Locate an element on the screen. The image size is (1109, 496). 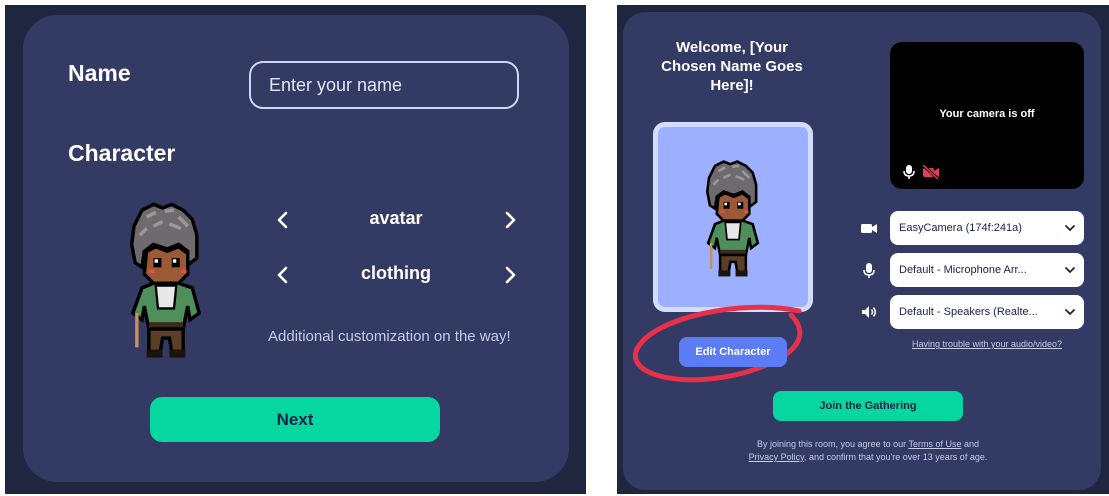
camera-status-text: Your camera is off is located at coordinates (987, 114).